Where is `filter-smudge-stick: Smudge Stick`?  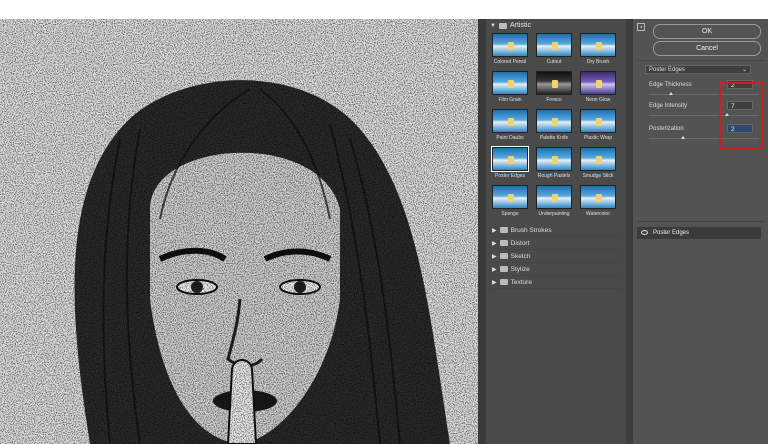
filter-smudge-stick: Smudge Stick is located at coordinates (598, 163).